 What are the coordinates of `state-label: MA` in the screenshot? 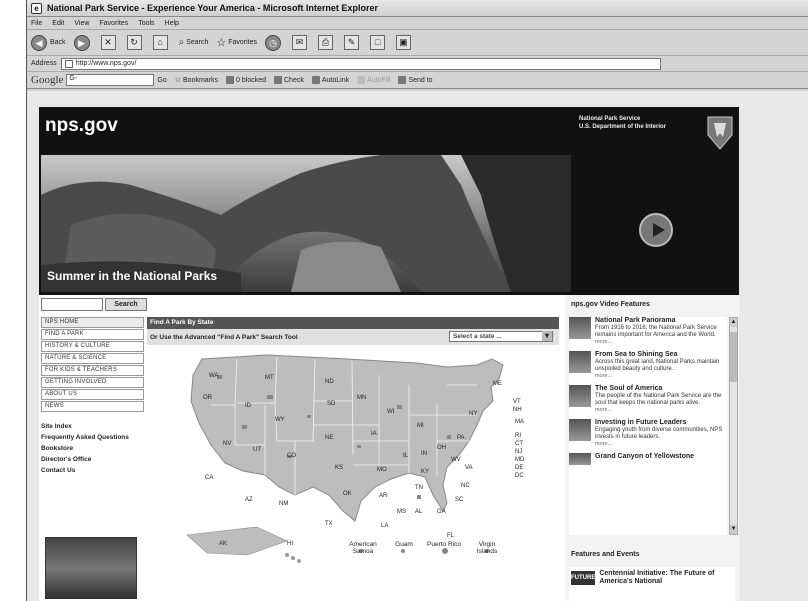 It's located at (519, 422).